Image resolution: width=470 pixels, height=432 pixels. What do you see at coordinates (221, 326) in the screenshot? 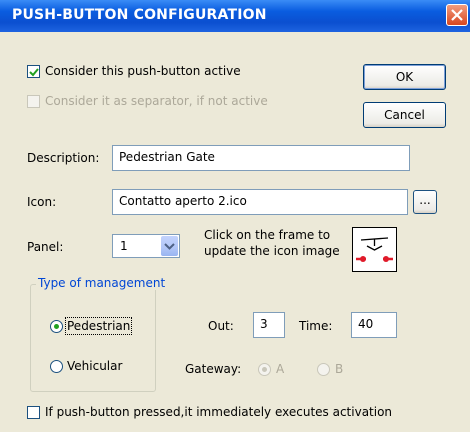
I see `out-label: Out:` at bounding box center [221, 326].